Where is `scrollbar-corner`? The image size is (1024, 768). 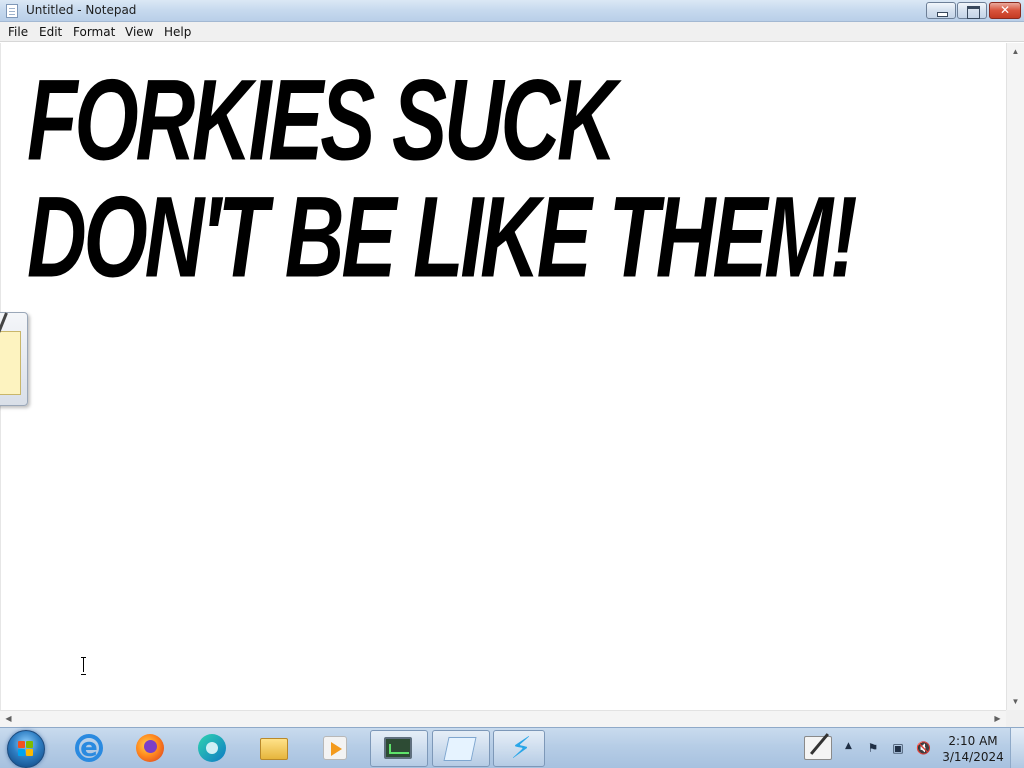
scrollbar-corner is located at coordinates (1015, 718).